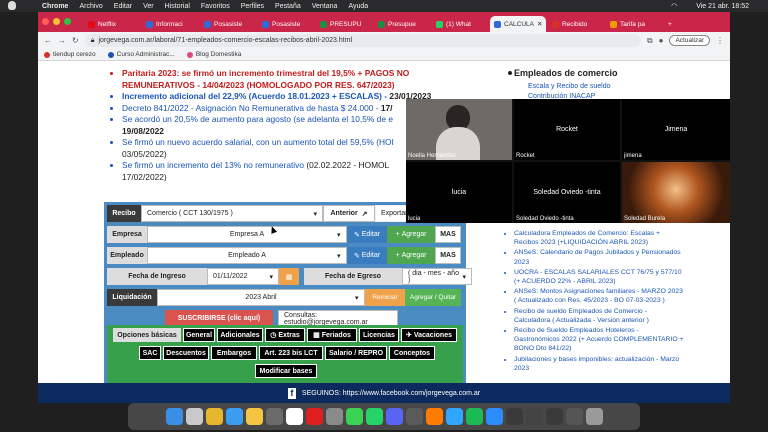  Describe the element at coordinates (213, 54) in the screenshot. I see `bookmark-domestika: Blog Domestika` at that location.